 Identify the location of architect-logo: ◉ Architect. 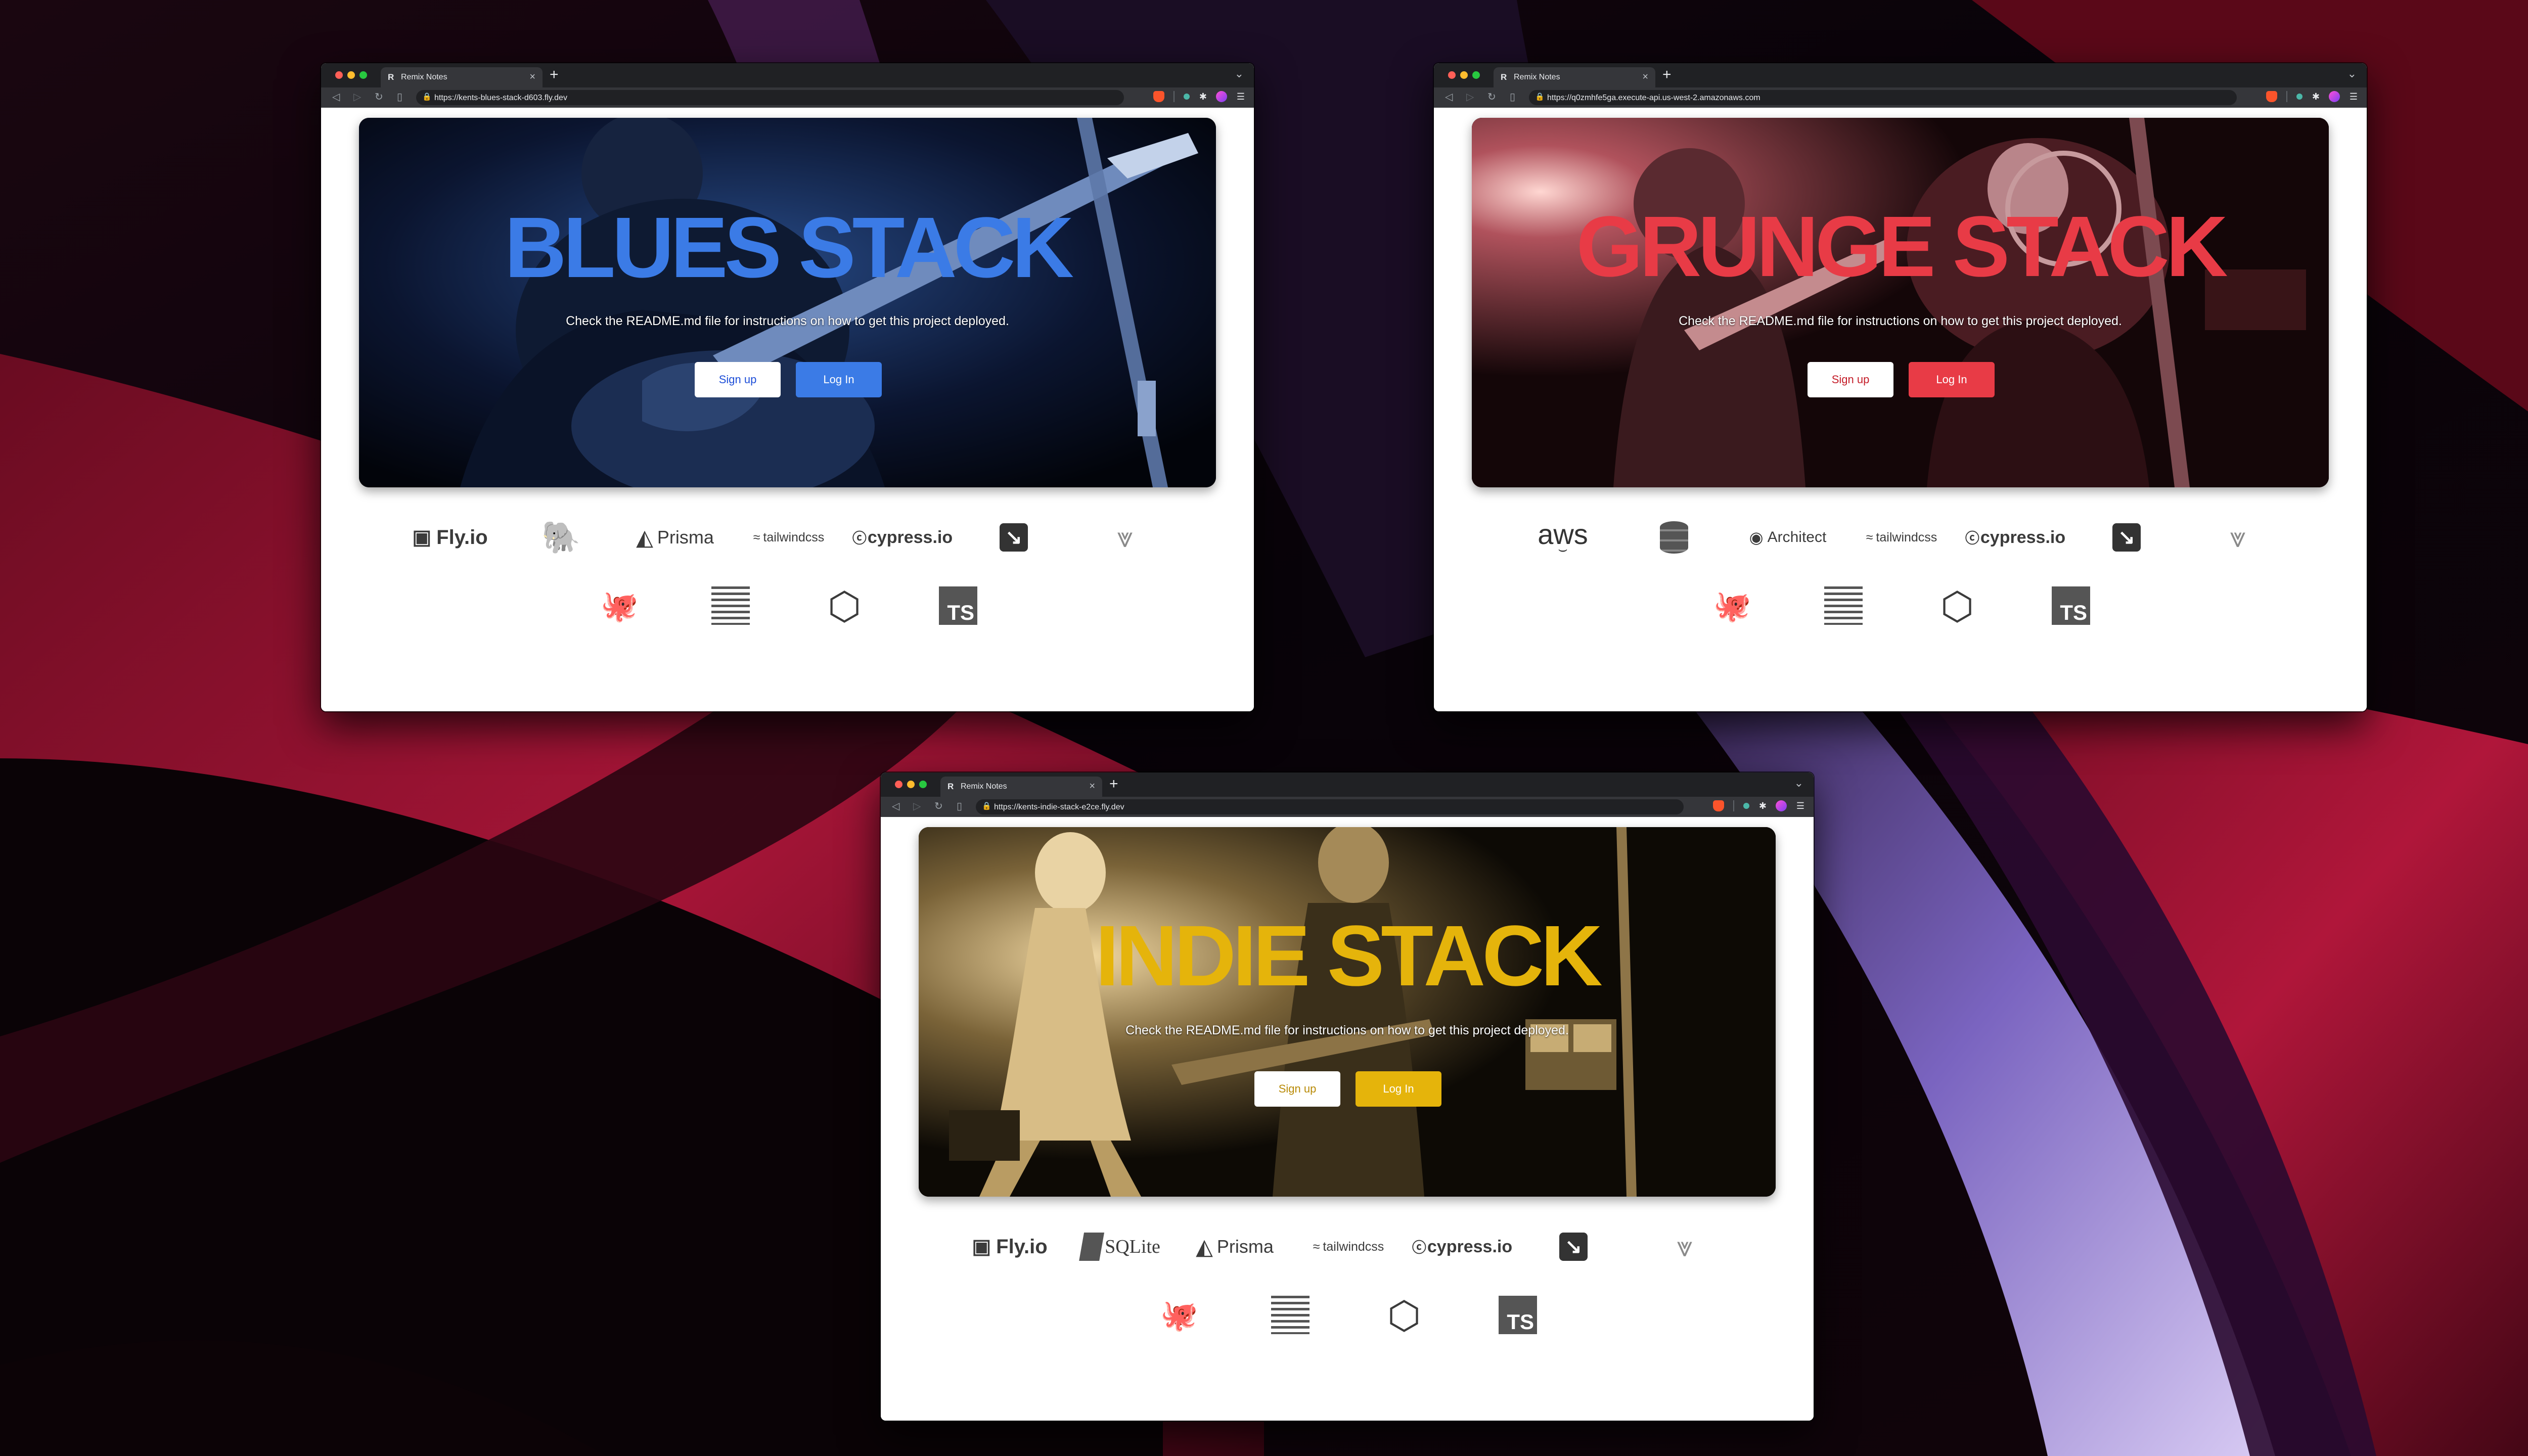
(1788, 537).